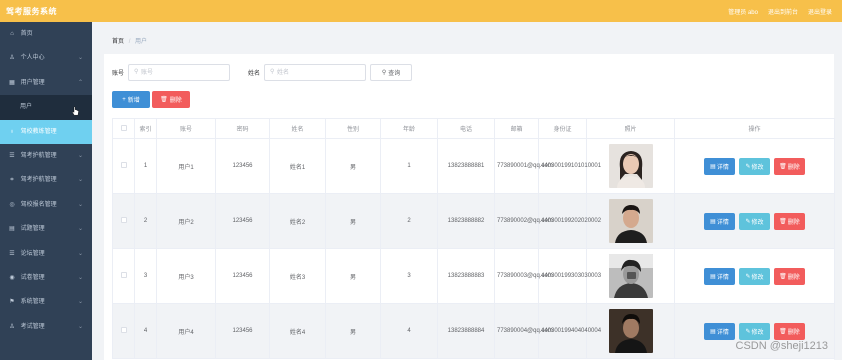 This screenshot has width=842, height=360. What do you see at coordinates (12, 229) in the screenshot?
I see `list-icon: ▤` at bounding box center [12, 229].